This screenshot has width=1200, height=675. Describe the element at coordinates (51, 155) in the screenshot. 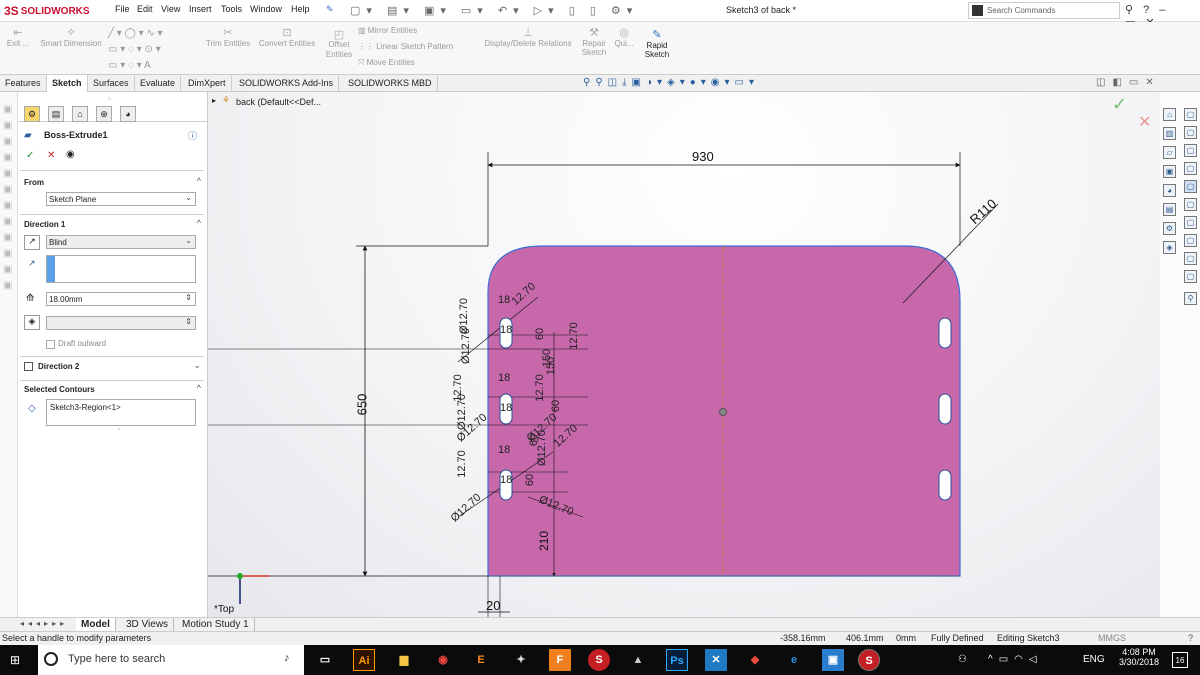

I see `cancel-x-icon: ✕` at that location.